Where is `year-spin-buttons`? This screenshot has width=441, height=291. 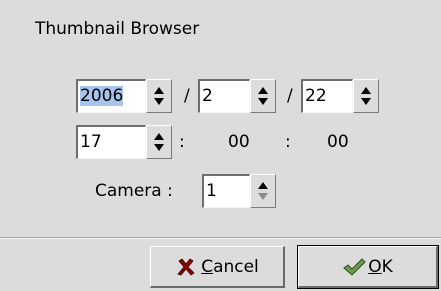
year-spin-buttons is located at coordinates (159, 96).